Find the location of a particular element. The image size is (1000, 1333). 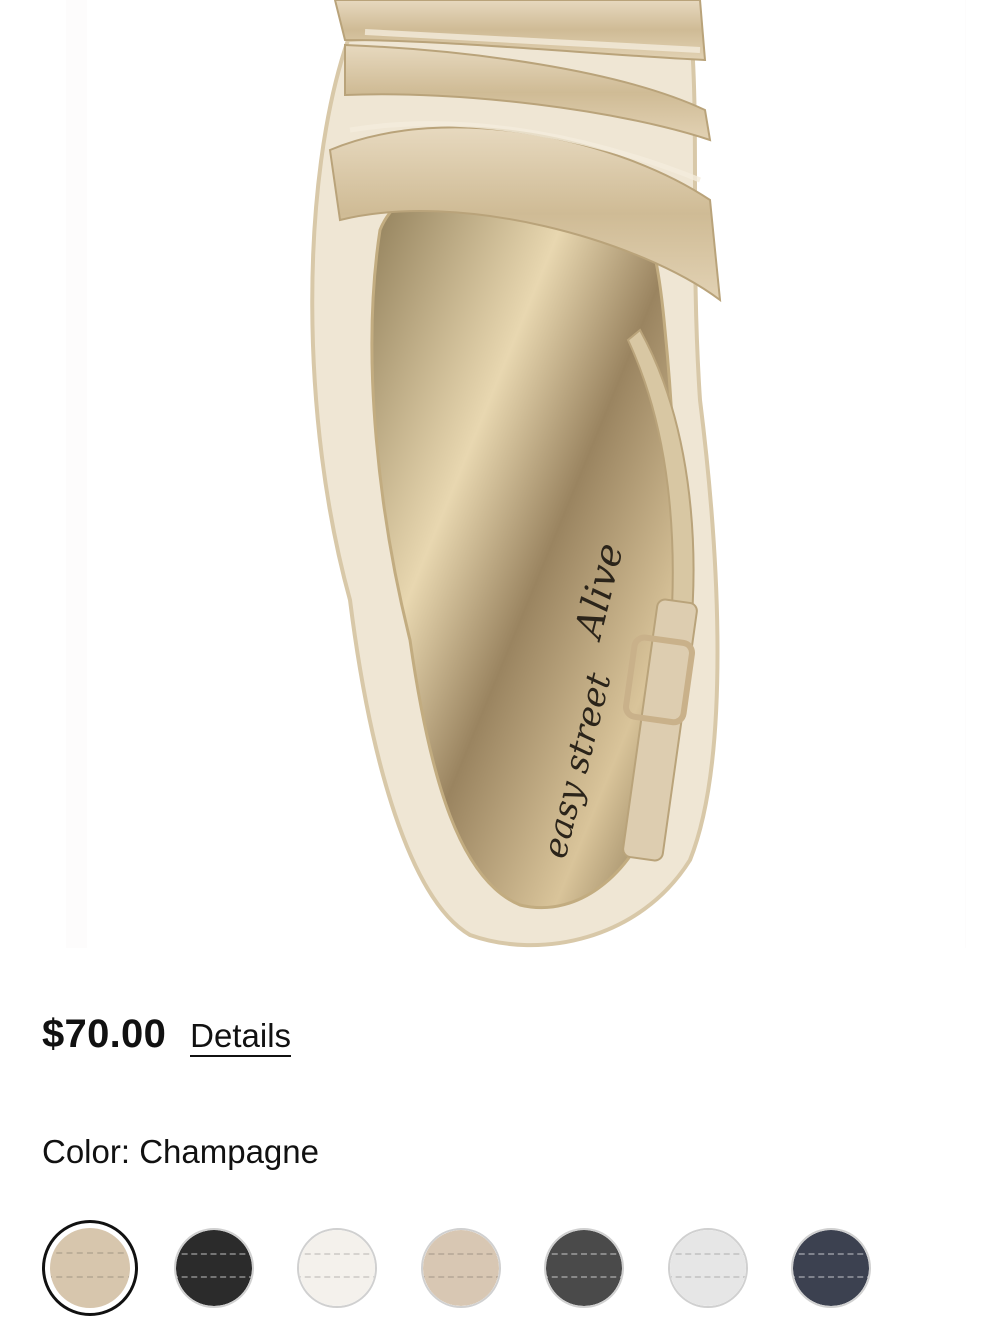

color-value: Champagne is located at coordinates (229, 1151).